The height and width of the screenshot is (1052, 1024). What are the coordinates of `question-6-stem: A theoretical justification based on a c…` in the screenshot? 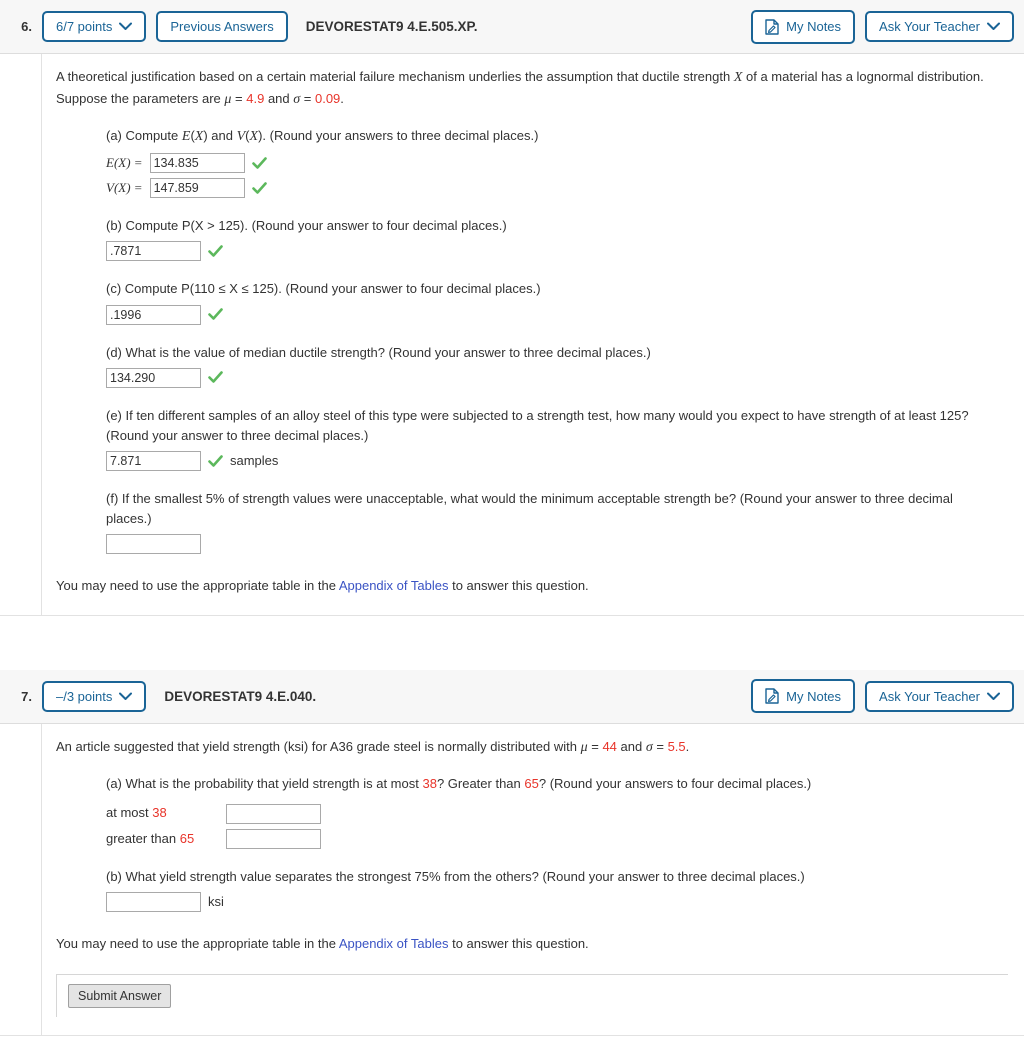 It's located at (532, 88).